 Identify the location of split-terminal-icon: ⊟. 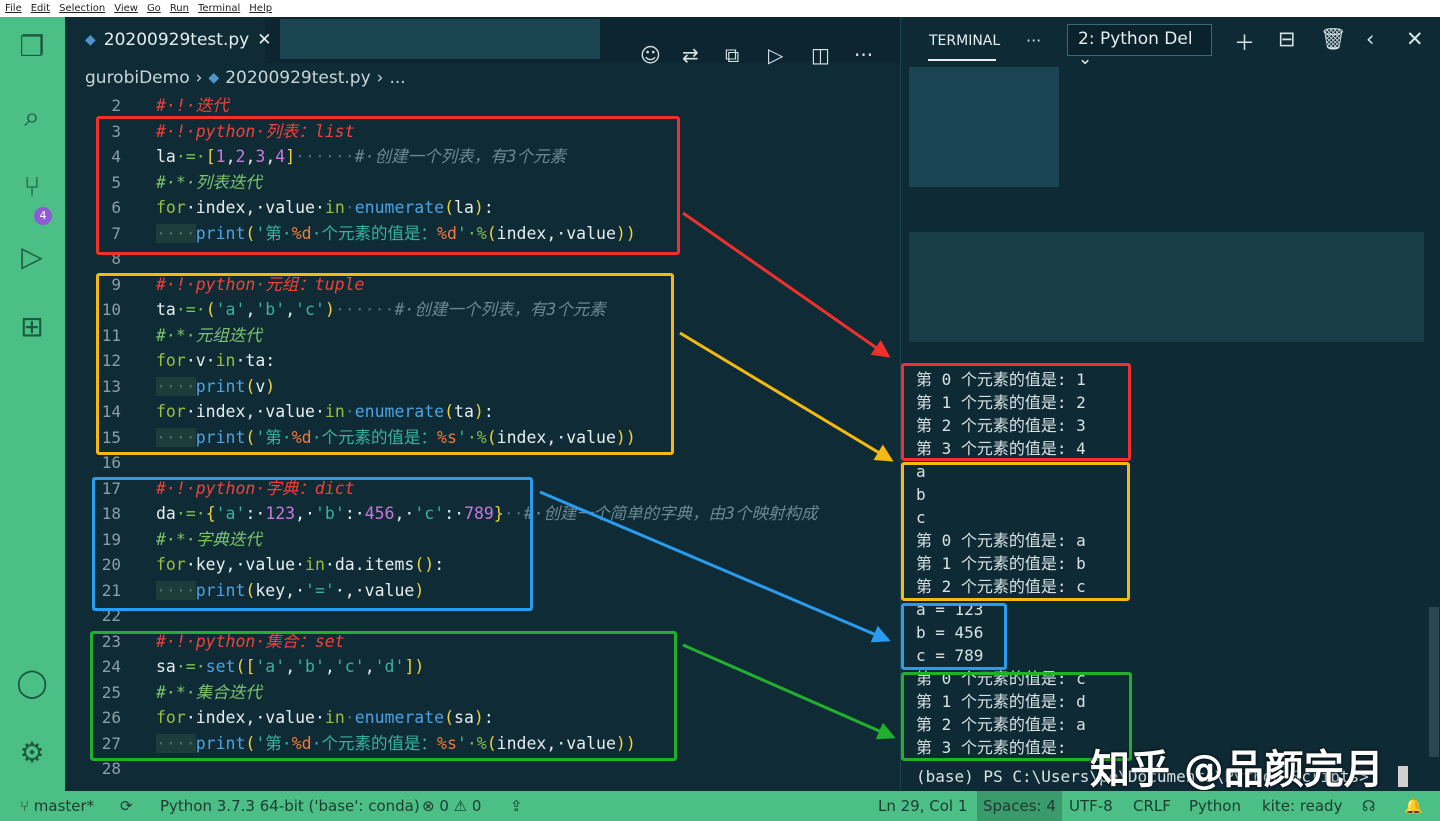
(1287, 39).